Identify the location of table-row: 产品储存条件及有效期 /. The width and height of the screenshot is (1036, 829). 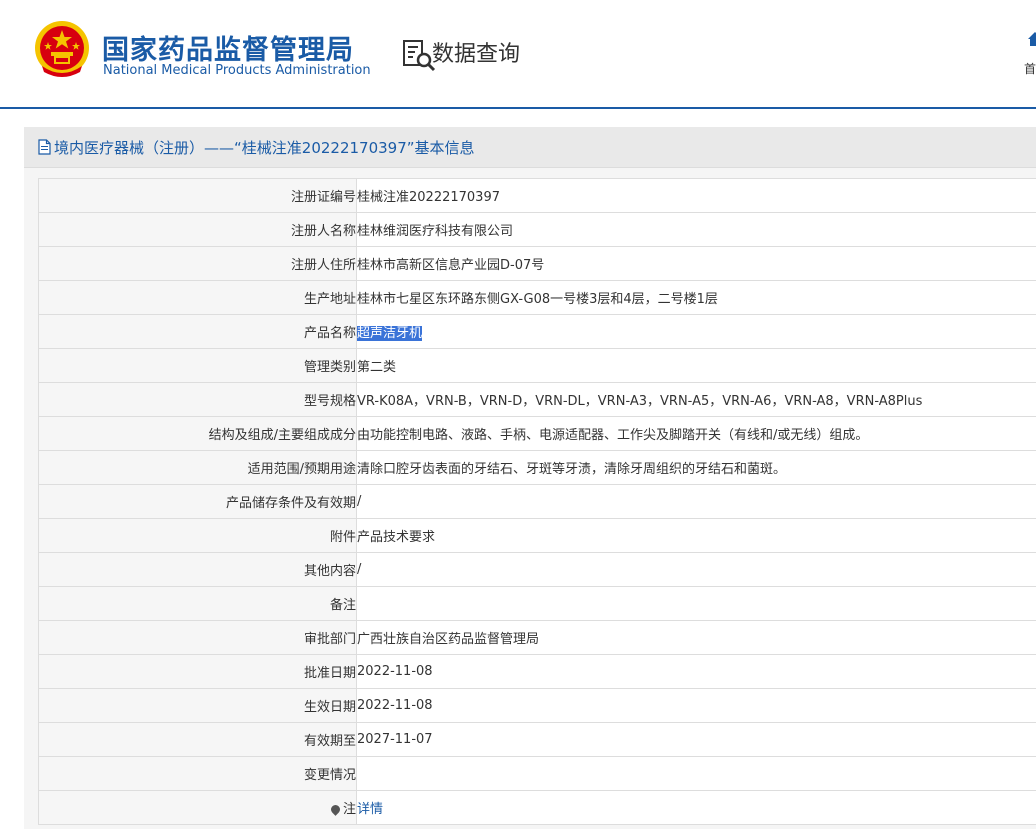
(537, 501).